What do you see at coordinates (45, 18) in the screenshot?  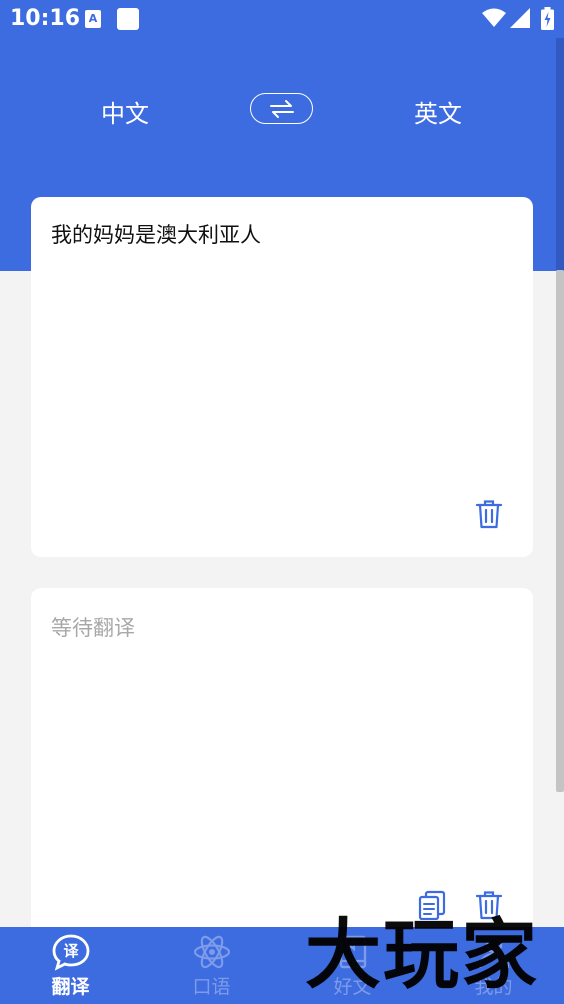 I see `status-time: 10:16` at bounding box center [45, 18].